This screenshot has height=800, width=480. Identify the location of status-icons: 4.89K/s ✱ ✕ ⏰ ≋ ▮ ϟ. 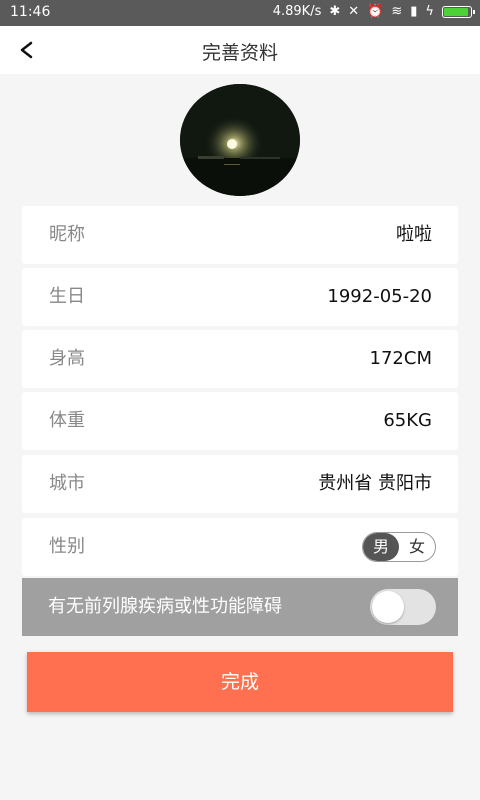
(373, 12).